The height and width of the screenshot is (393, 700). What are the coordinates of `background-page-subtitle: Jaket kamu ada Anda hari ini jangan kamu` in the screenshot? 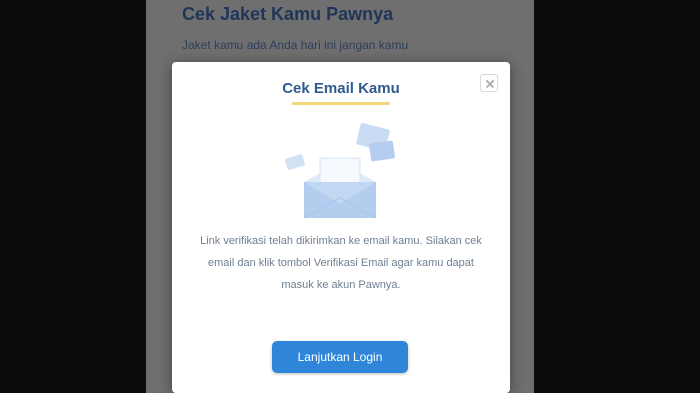 It's located at (295, 45).